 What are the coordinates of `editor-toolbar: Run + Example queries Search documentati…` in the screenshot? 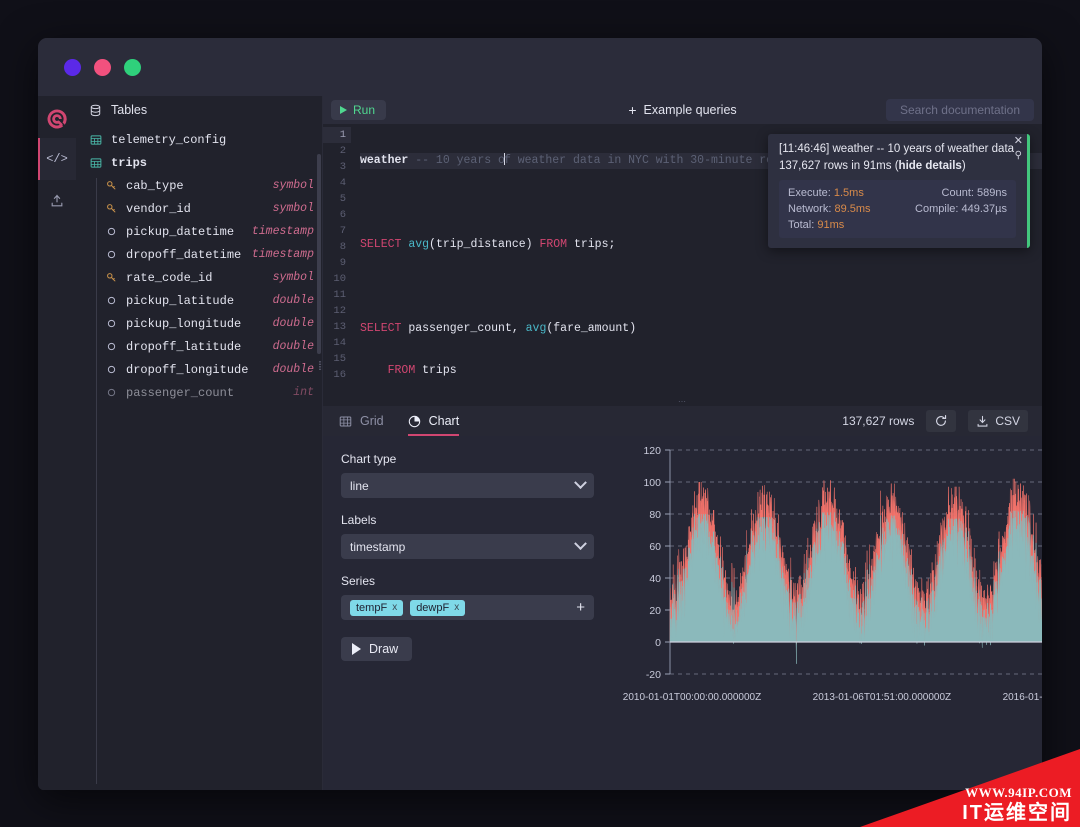 It's located at (682, 110).